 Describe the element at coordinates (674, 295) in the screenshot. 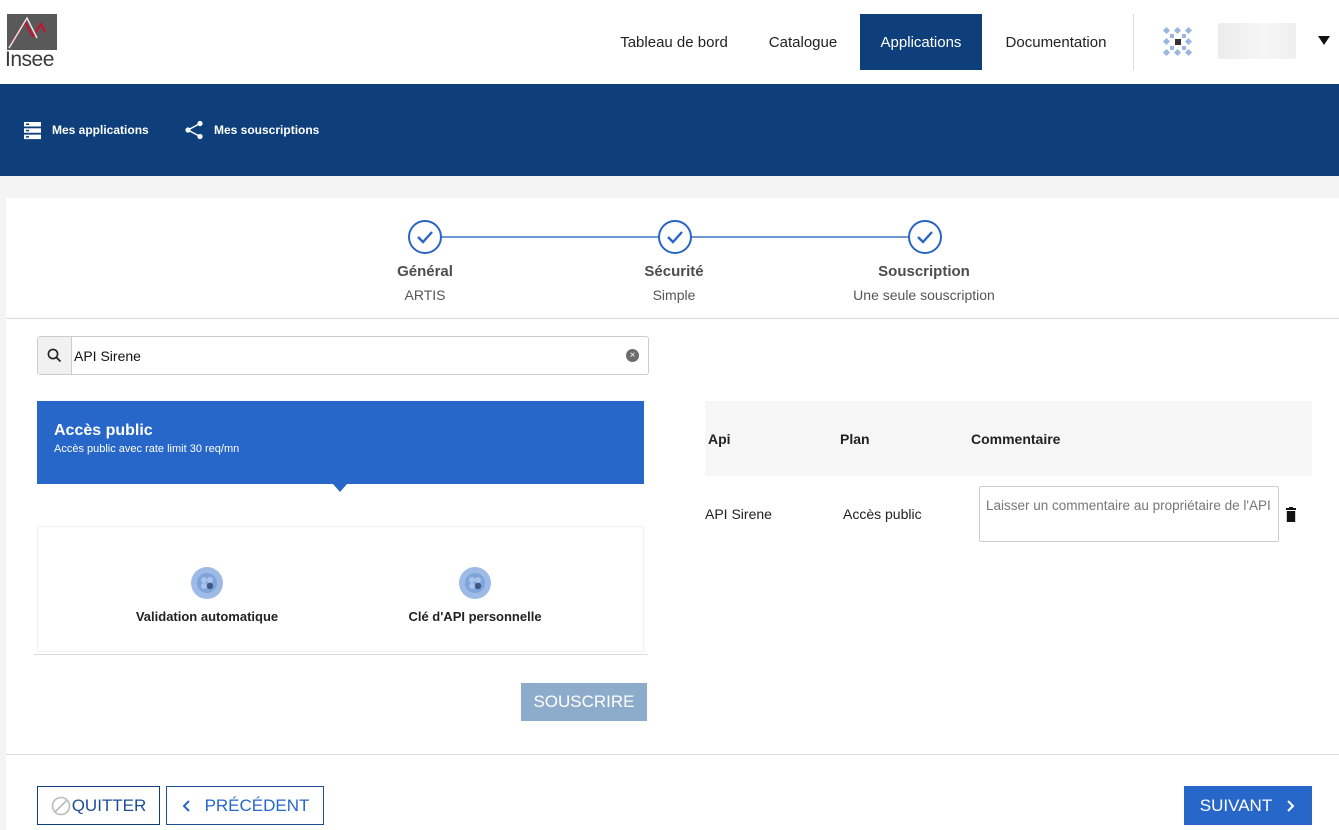

I see `step-subtitle: Simple` at that location.